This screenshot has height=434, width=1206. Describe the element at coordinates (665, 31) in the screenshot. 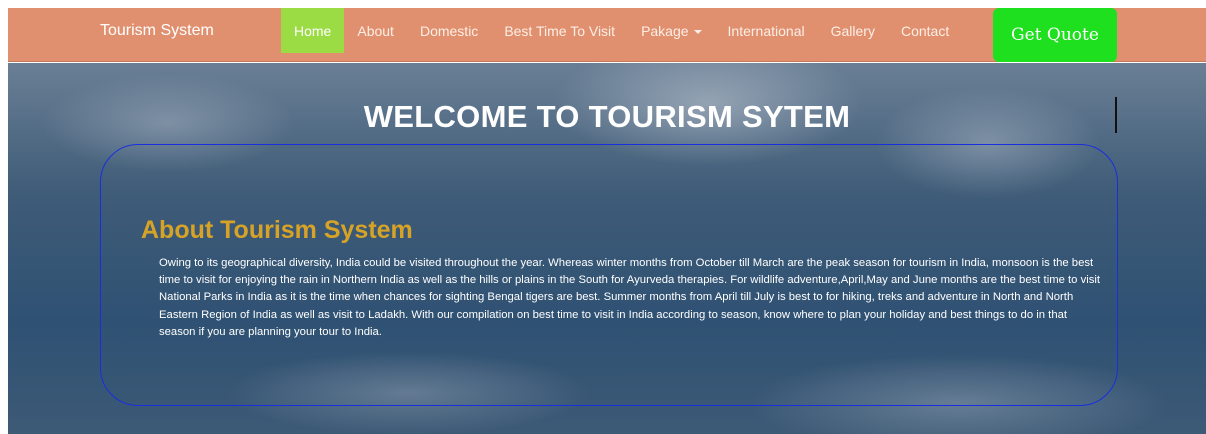

I see `nav-pakage-label: Pakage` at that location.